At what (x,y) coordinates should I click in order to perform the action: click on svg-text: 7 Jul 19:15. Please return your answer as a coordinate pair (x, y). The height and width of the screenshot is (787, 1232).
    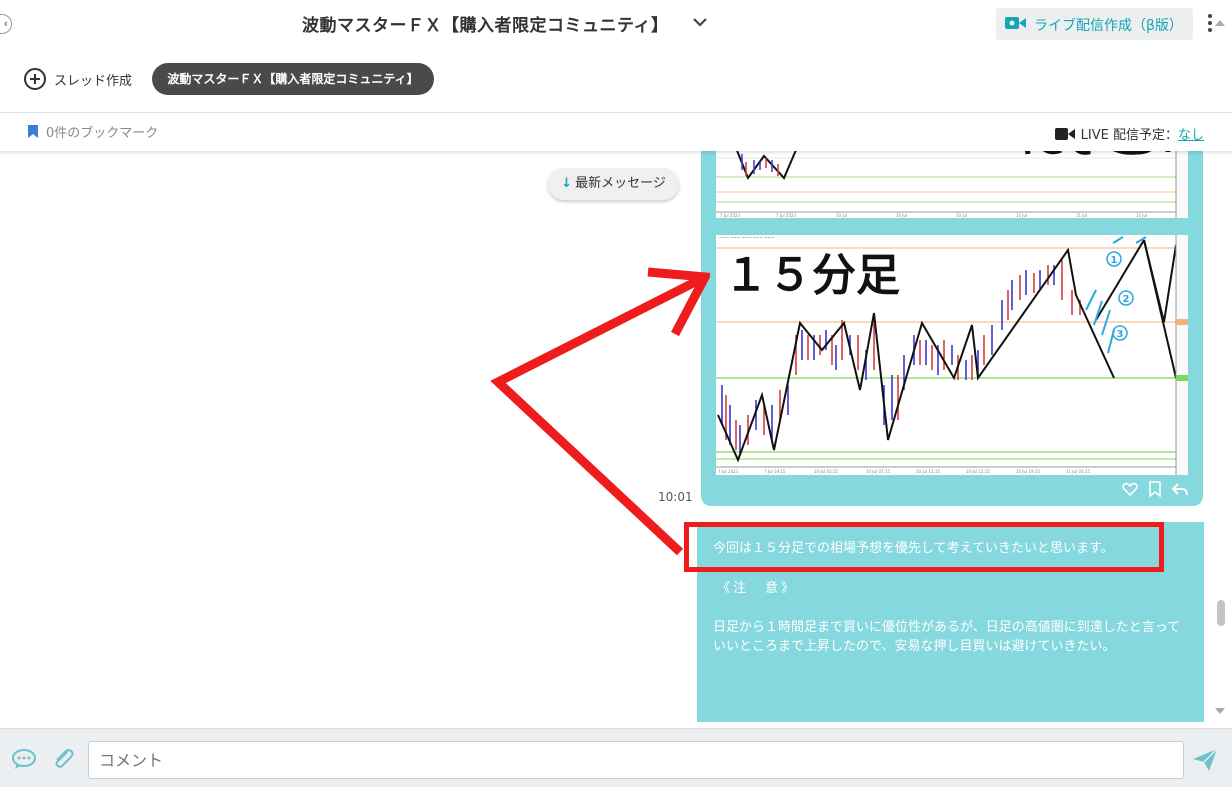
    Looking at the image, I should click on (775, 471).